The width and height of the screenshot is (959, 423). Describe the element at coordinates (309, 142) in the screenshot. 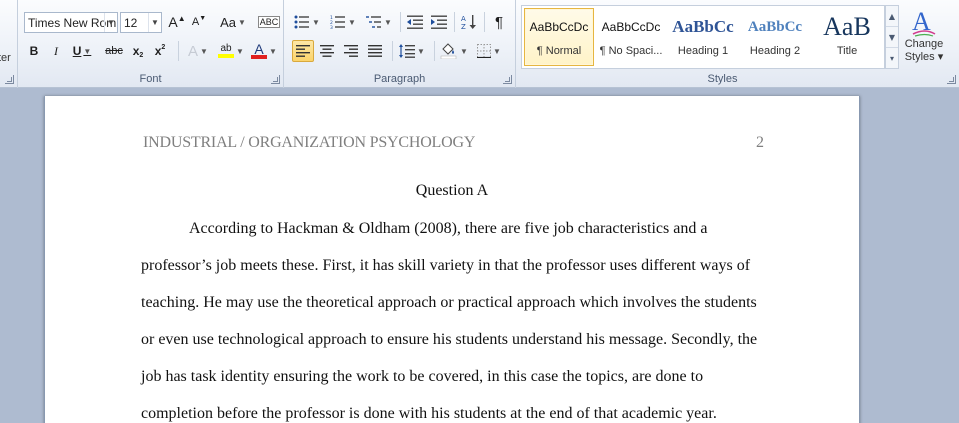

I see `page-header: INDUSTRIAL / ORGANIZATION PSYCHOLOGY` at that location.